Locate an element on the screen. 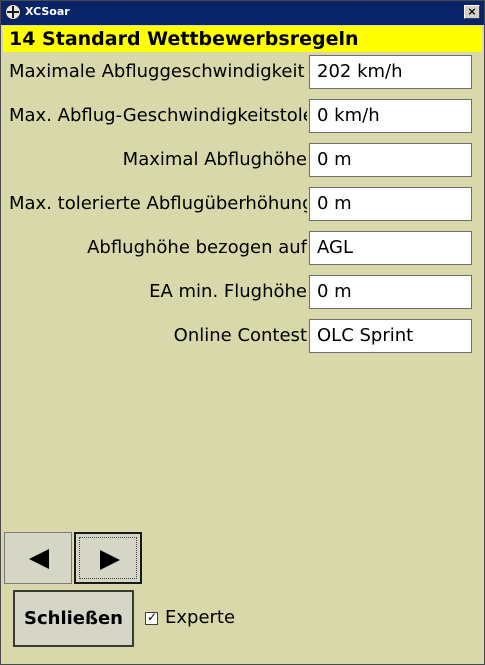  next-page-button is located at coordinates (108, 558).